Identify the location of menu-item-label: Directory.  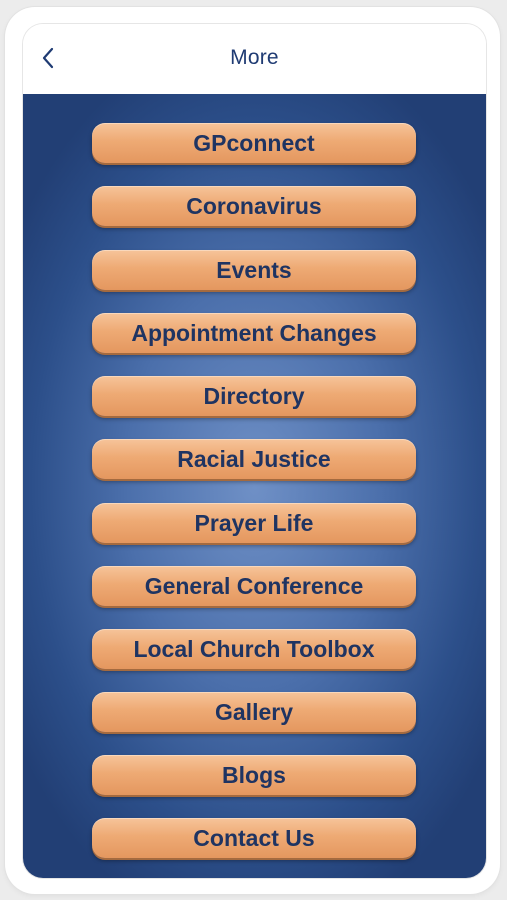
(254, 395).